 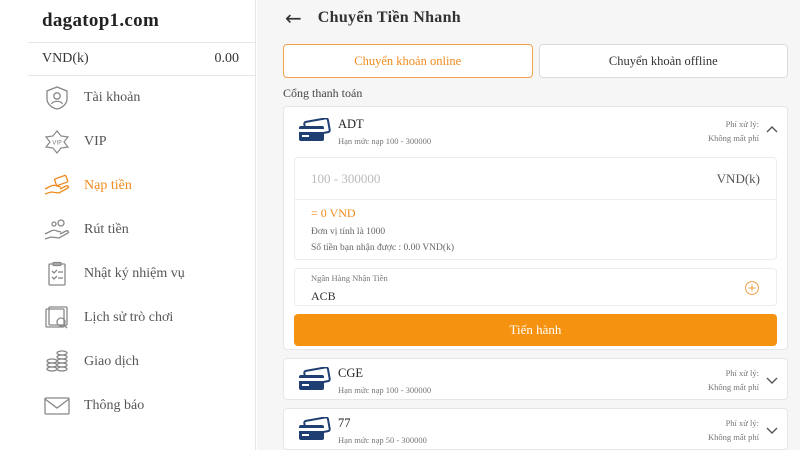 I want to click on bank-select: Ngân Hàng Nhận Tiền ACB, so click(x=535, y=287).